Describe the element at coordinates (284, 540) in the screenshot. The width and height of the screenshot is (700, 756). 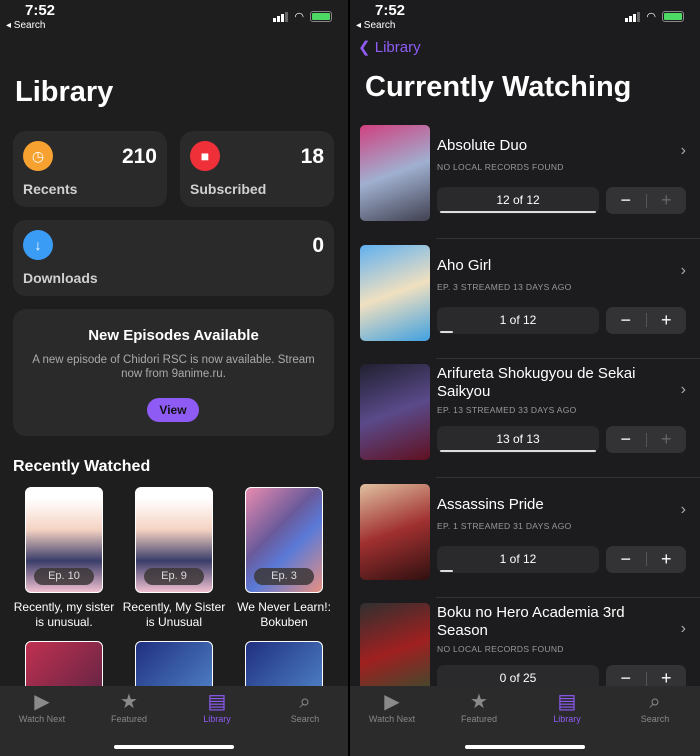
I see `recent-poster: Ep. 3` at that location.